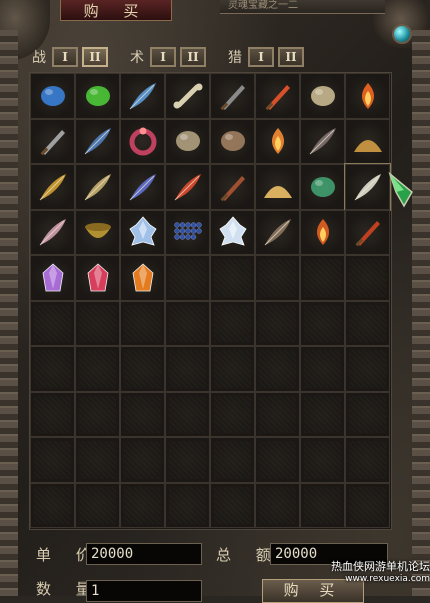 This screenshot has width=430, height=603. I want to click on tab-group: 战 I II, so click(72, 57).